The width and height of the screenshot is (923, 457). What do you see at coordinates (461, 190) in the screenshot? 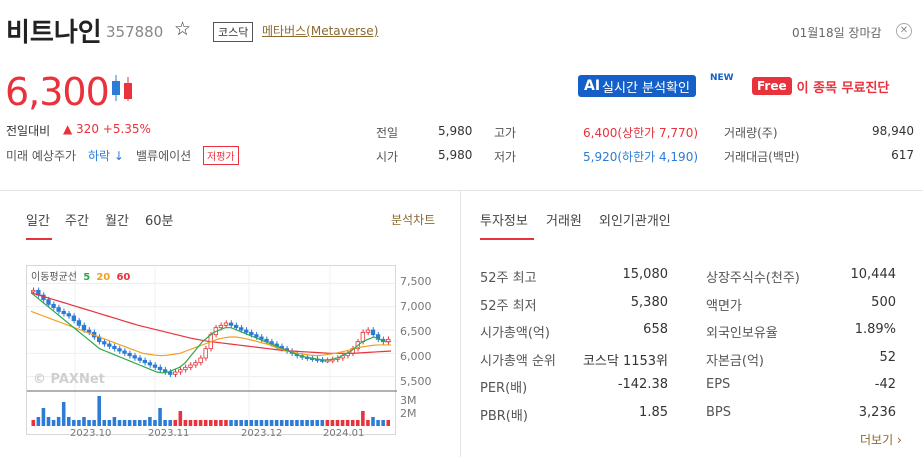
I see `divider` at bounding box center [461, 190].